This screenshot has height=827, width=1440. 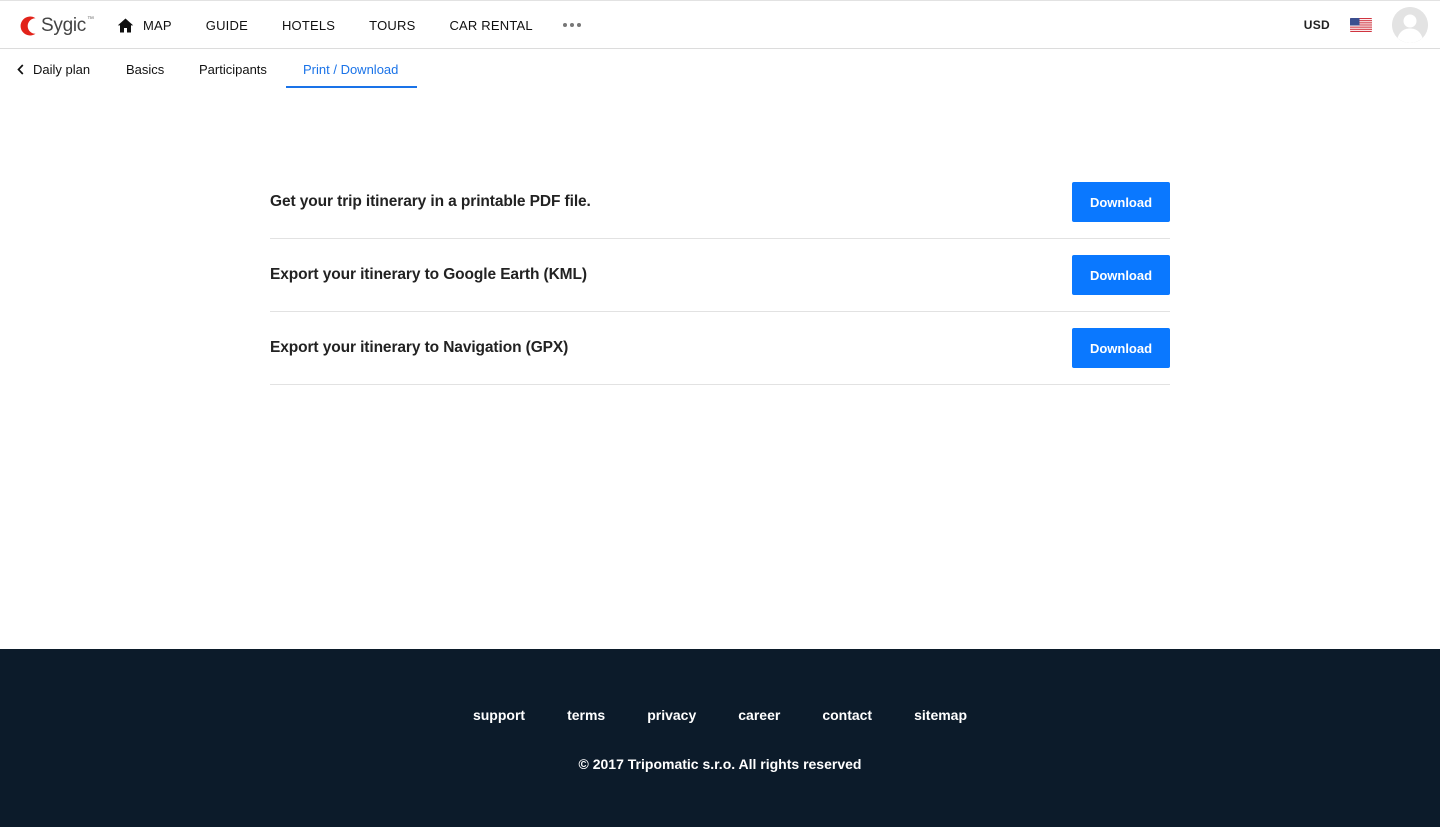 What do you see at coordinates (90, 19) in the screenshot?
I see `trademark-mark: ™` at bounding box center [90, 19].